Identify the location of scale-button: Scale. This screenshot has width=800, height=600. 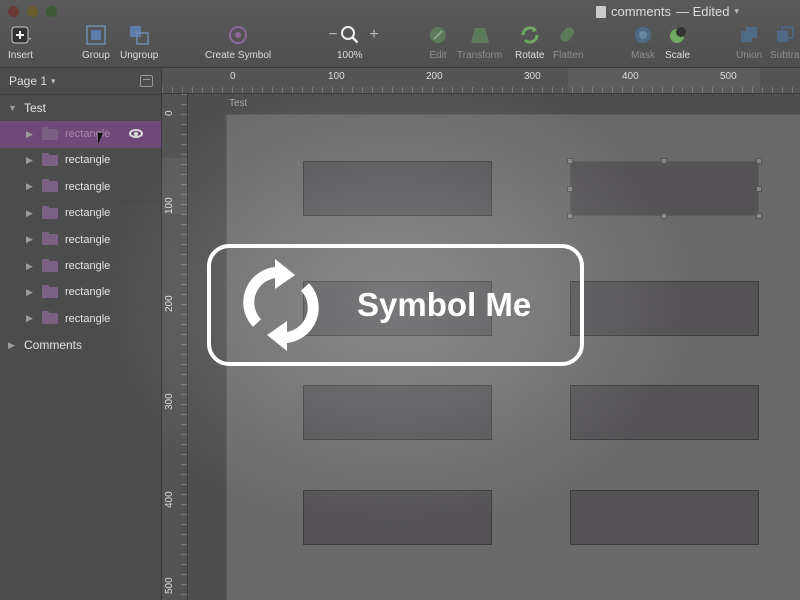
(677, 44).